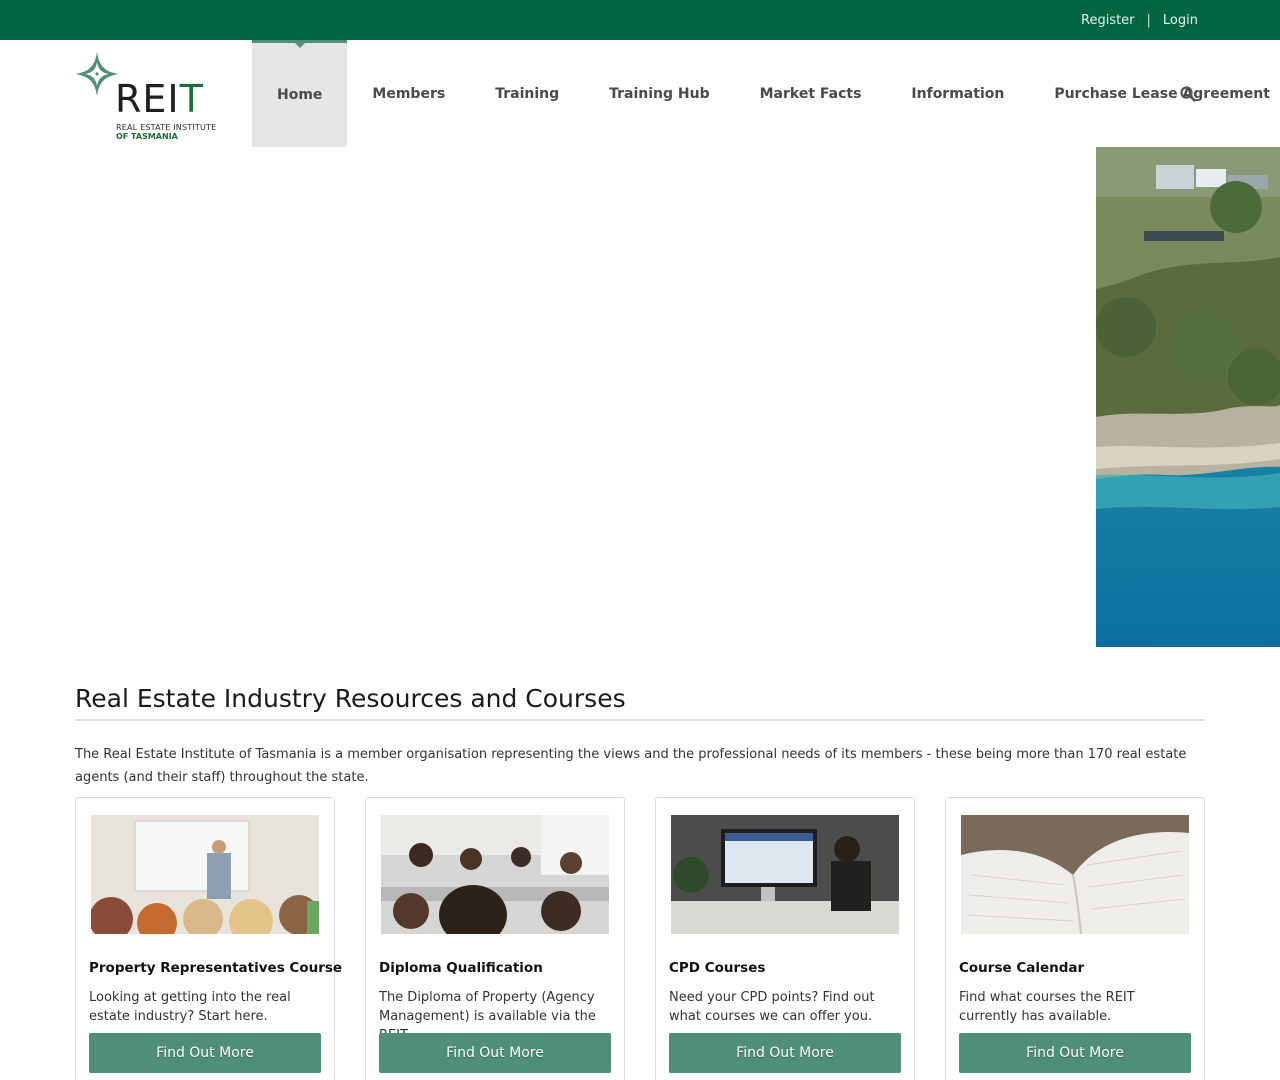 This screenshot has width=1280, height=1080. I want to click on top-utility-bar: Register | Login, so click(640, 20).